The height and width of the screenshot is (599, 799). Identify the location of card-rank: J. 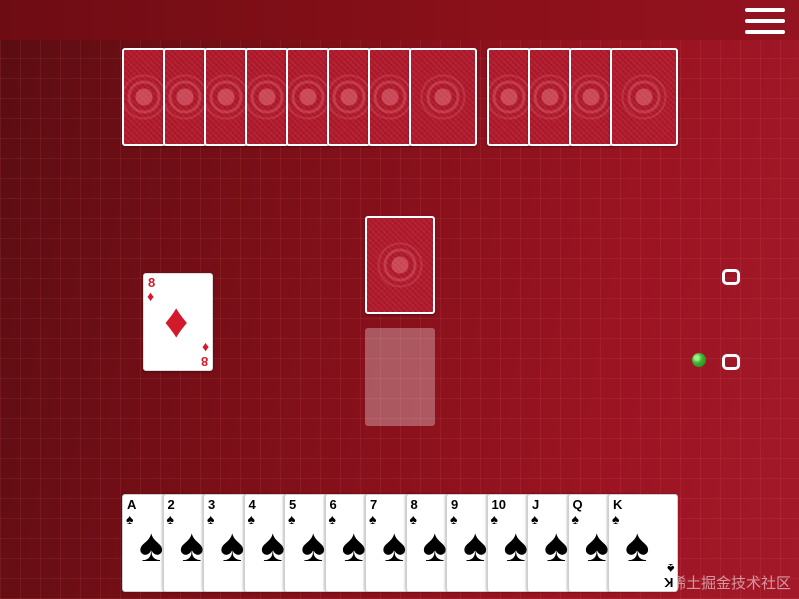
(536, 504).